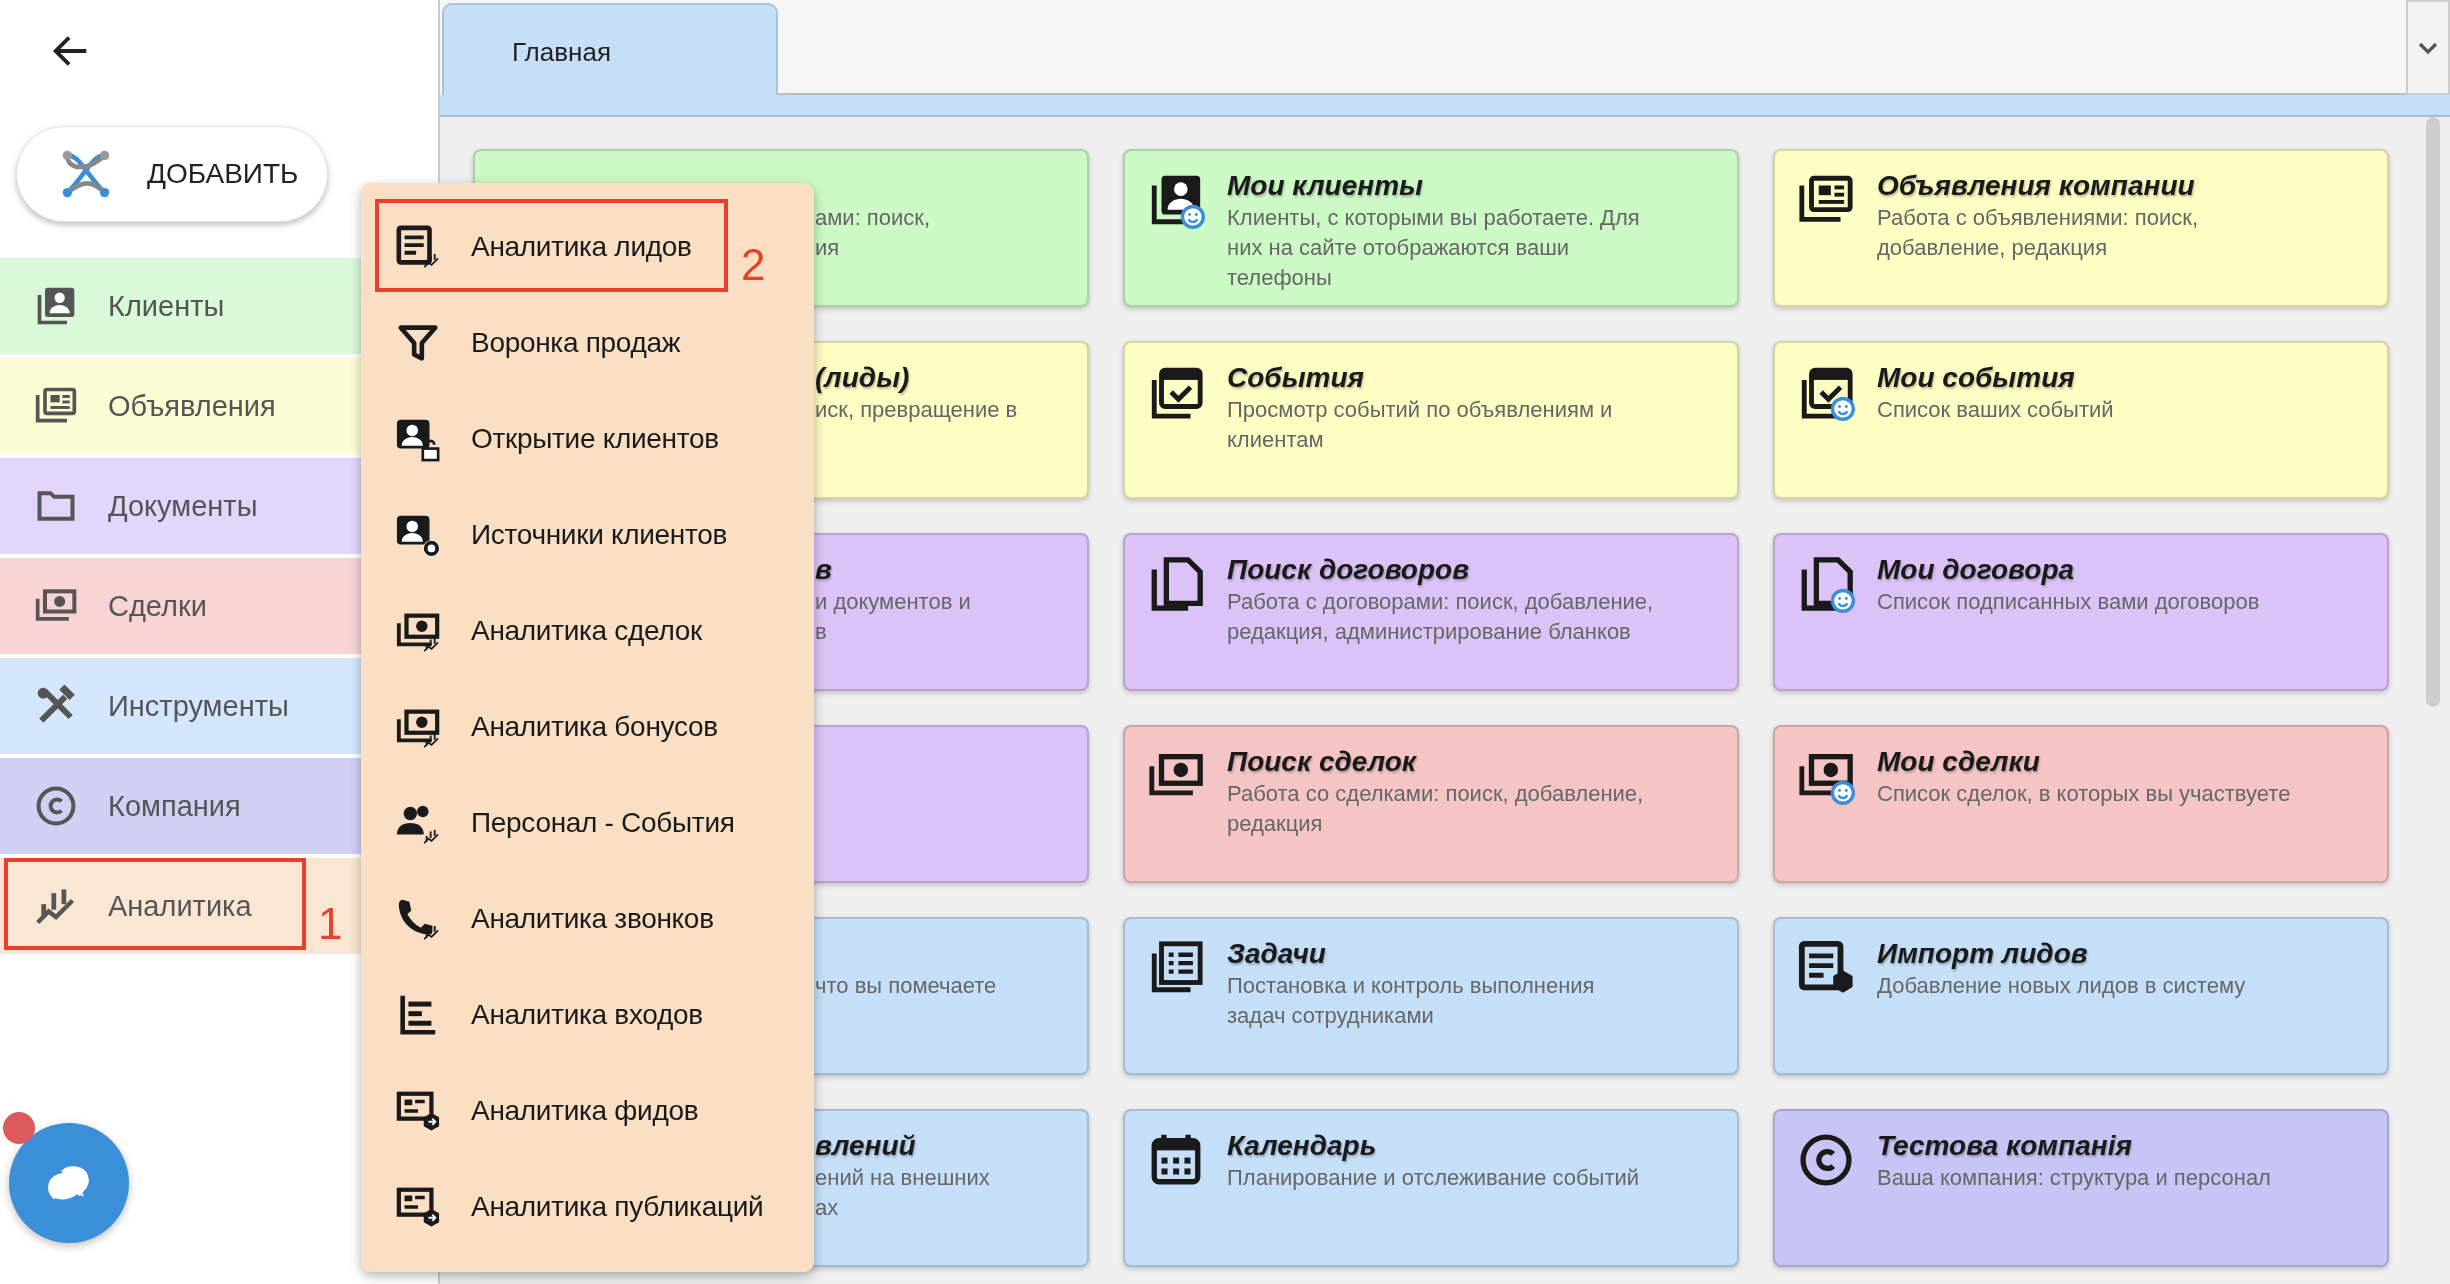 Image resolution: width=2450 pixels, height=1284 pixels. What do you see at coordinates (873, 233) in the screenshot?
I see `card-description: ами: поиск, ия` at bounding box center [873, 233].